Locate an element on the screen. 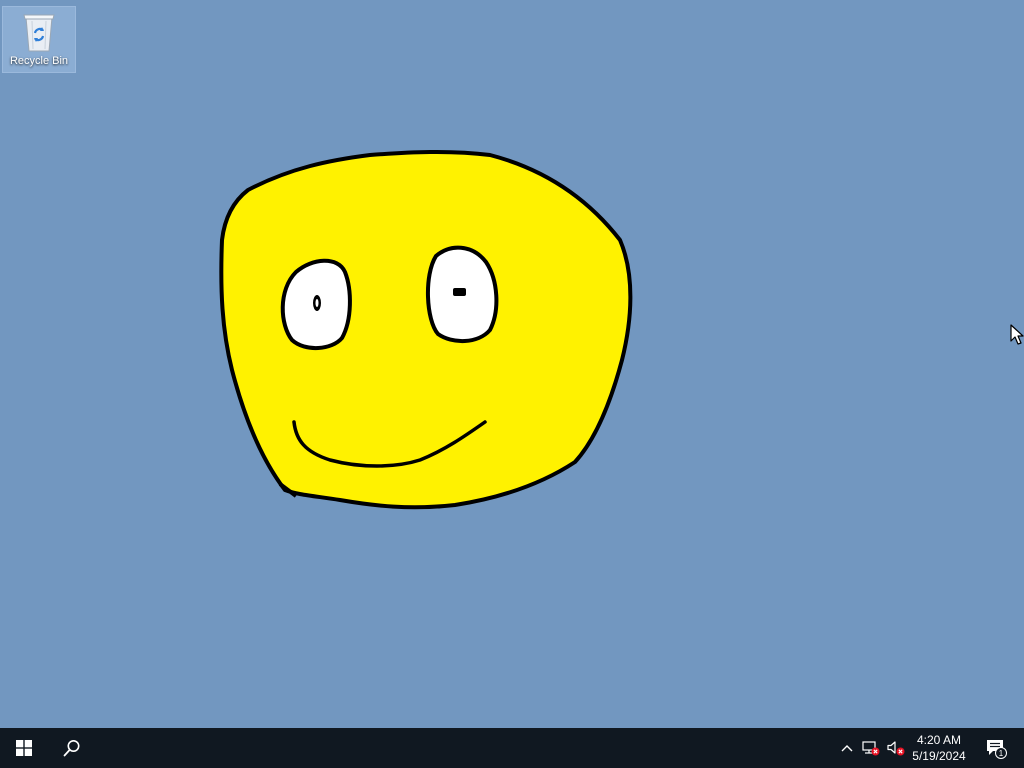 Image resolution: width=1024 pixels, height=768 pixels. search-button is located at coordinates (72, 748).